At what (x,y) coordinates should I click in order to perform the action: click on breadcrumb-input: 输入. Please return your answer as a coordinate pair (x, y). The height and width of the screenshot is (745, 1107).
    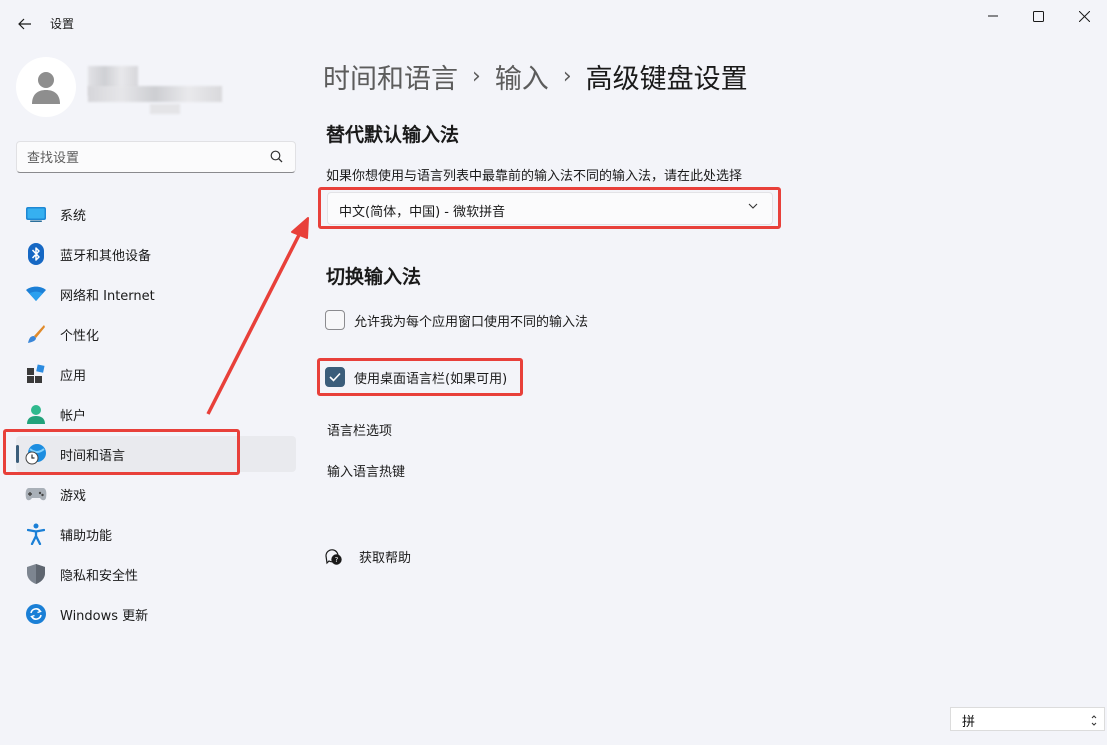
    Looking at the image, I should click on (522, 76).